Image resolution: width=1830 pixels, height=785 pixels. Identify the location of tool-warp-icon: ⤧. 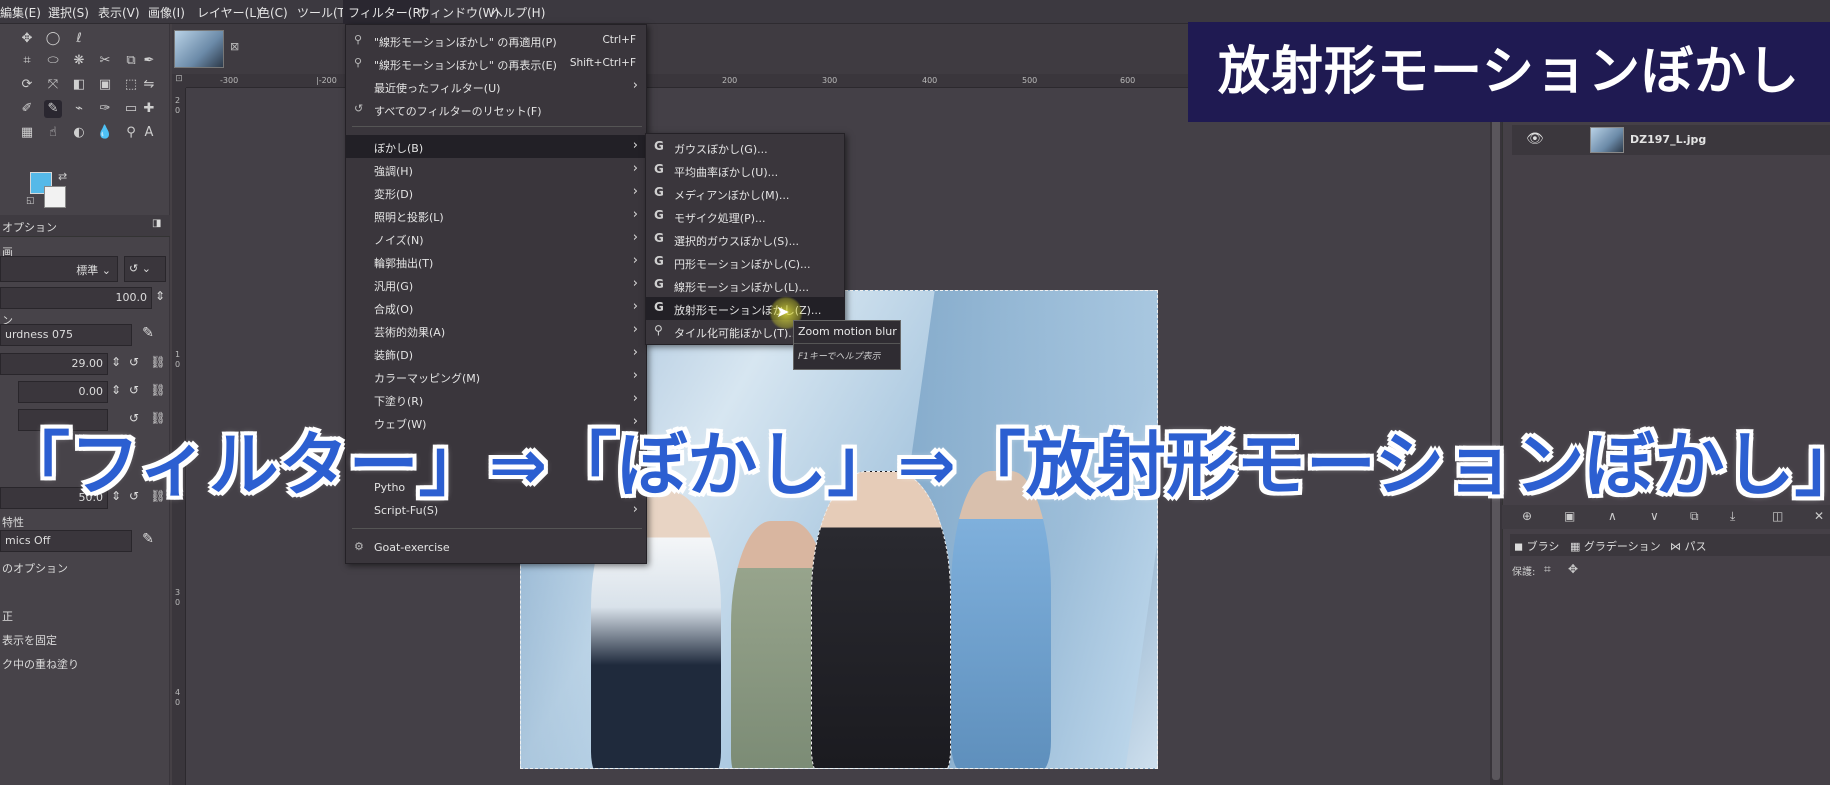
(53, 85).